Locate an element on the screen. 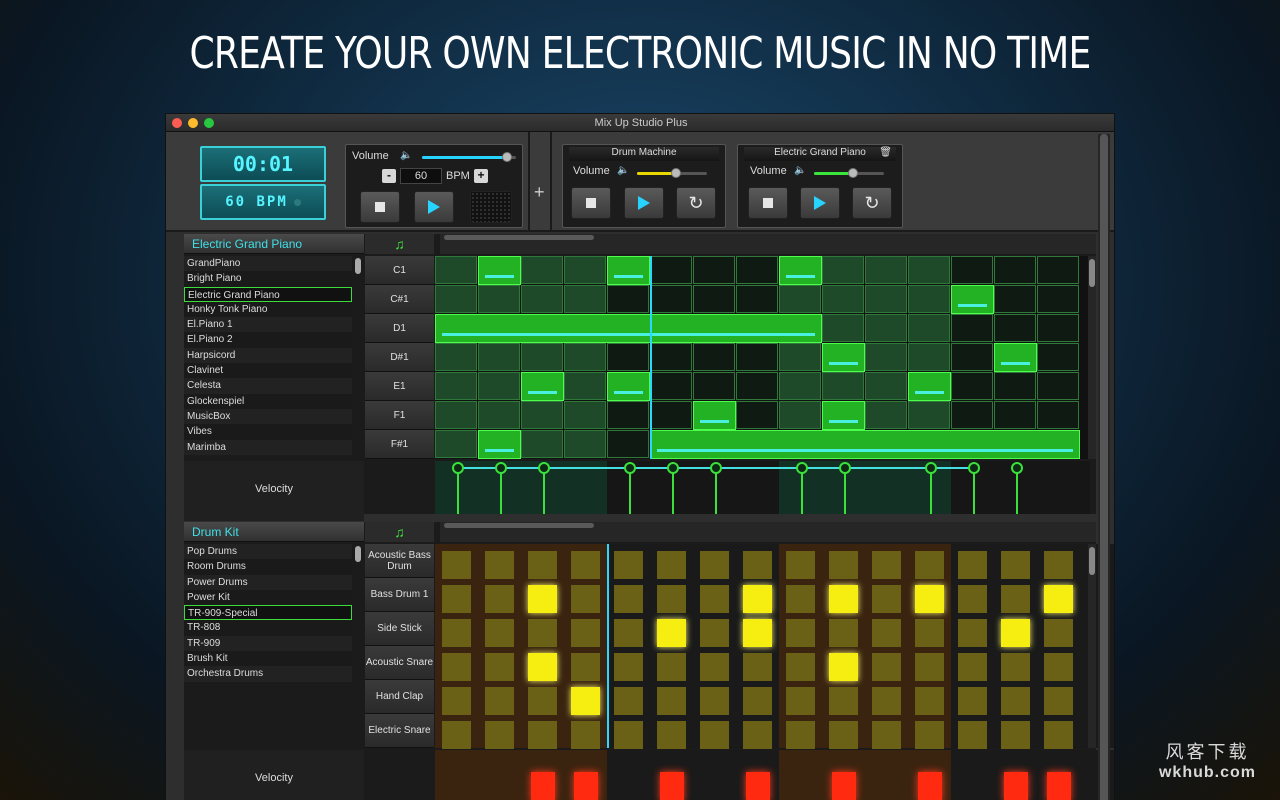  instrument-item: Brush Kit is located at coordinates (268, 659).